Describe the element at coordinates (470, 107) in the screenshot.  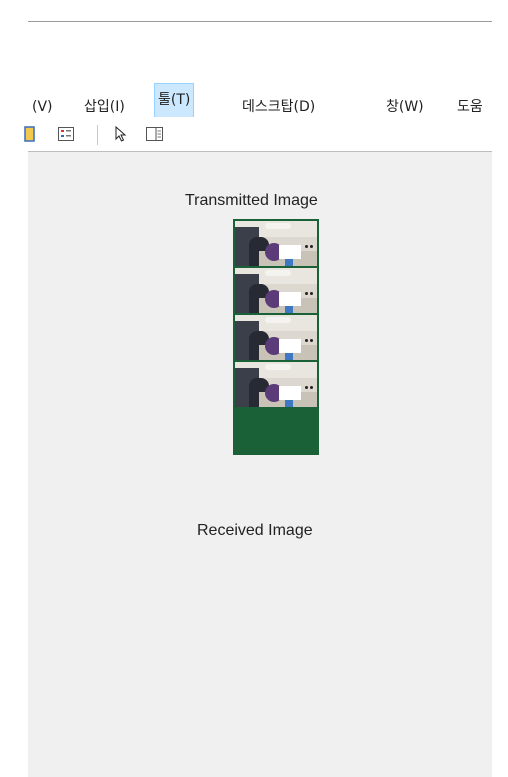
I see `menu-help: 도움` at that location.